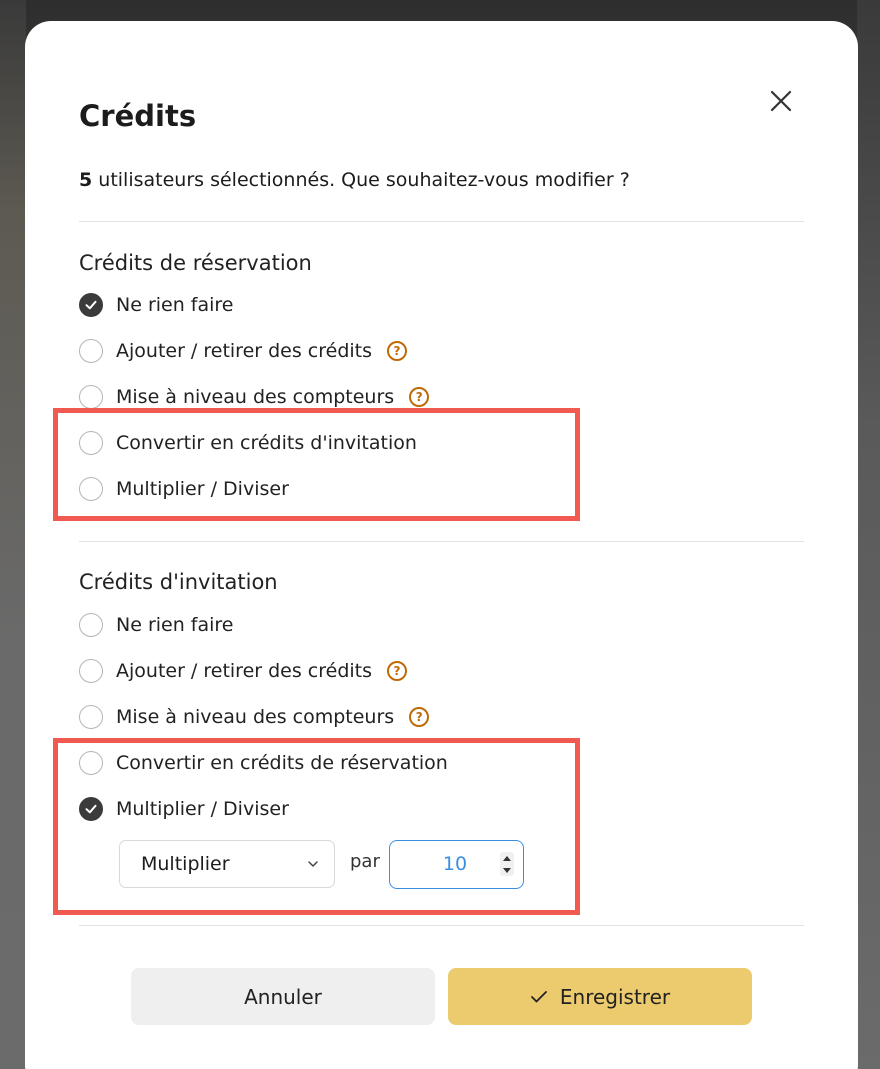 The width and height of the screenshot is (880, 1069). Describe the element at coordinates (282, 763) in the screenshot. I see `option-label: Convertir en crédits de réservation` at that location.